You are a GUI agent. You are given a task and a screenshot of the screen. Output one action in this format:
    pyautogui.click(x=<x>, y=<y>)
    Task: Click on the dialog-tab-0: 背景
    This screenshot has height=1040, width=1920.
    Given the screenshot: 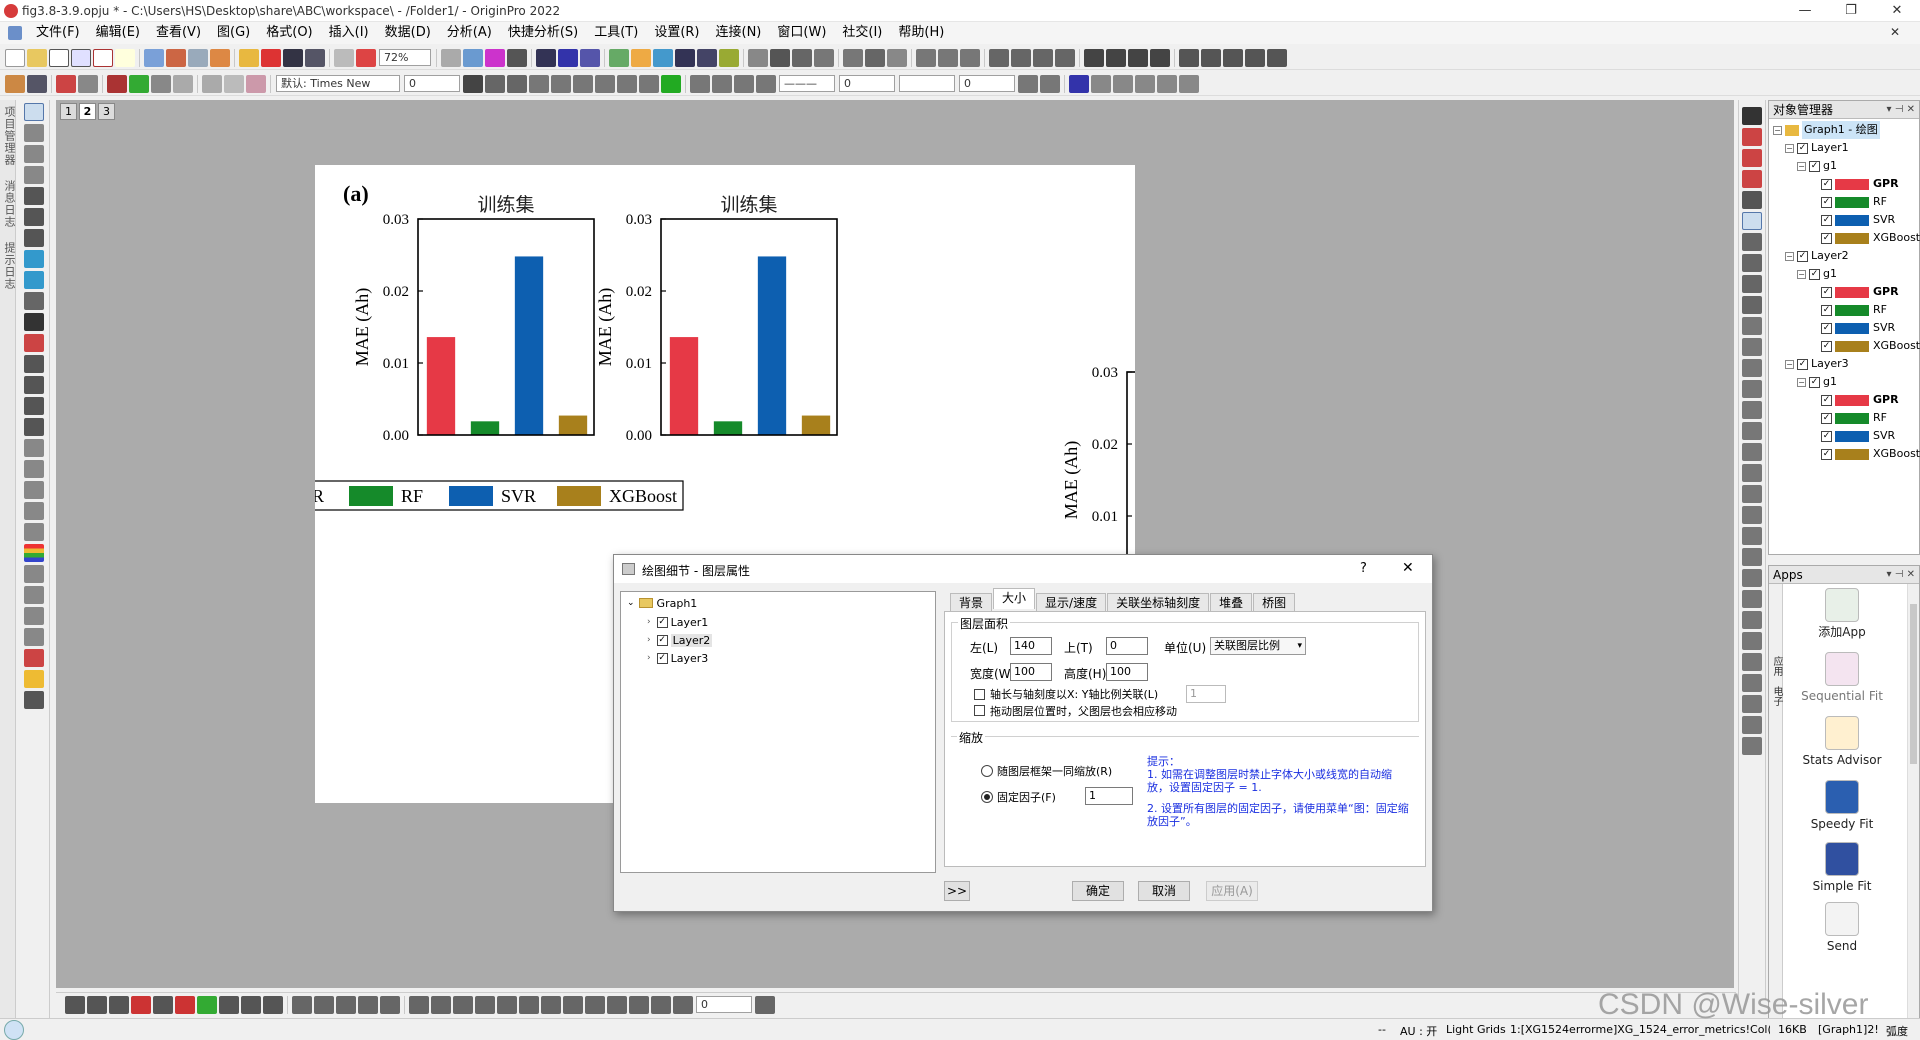 What is the action you would take?
    pyautogui.click(x=971, y=602)
    